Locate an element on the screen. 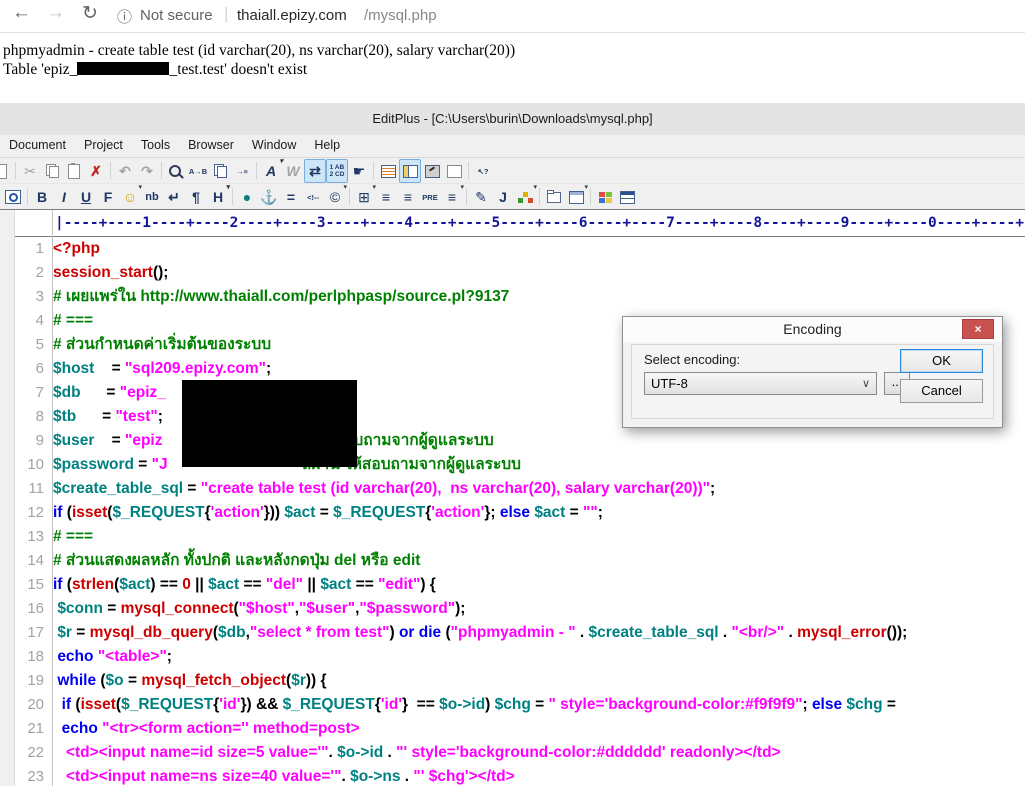  stamp-tool-icon: ☛ is located at coordinates (359, 171).